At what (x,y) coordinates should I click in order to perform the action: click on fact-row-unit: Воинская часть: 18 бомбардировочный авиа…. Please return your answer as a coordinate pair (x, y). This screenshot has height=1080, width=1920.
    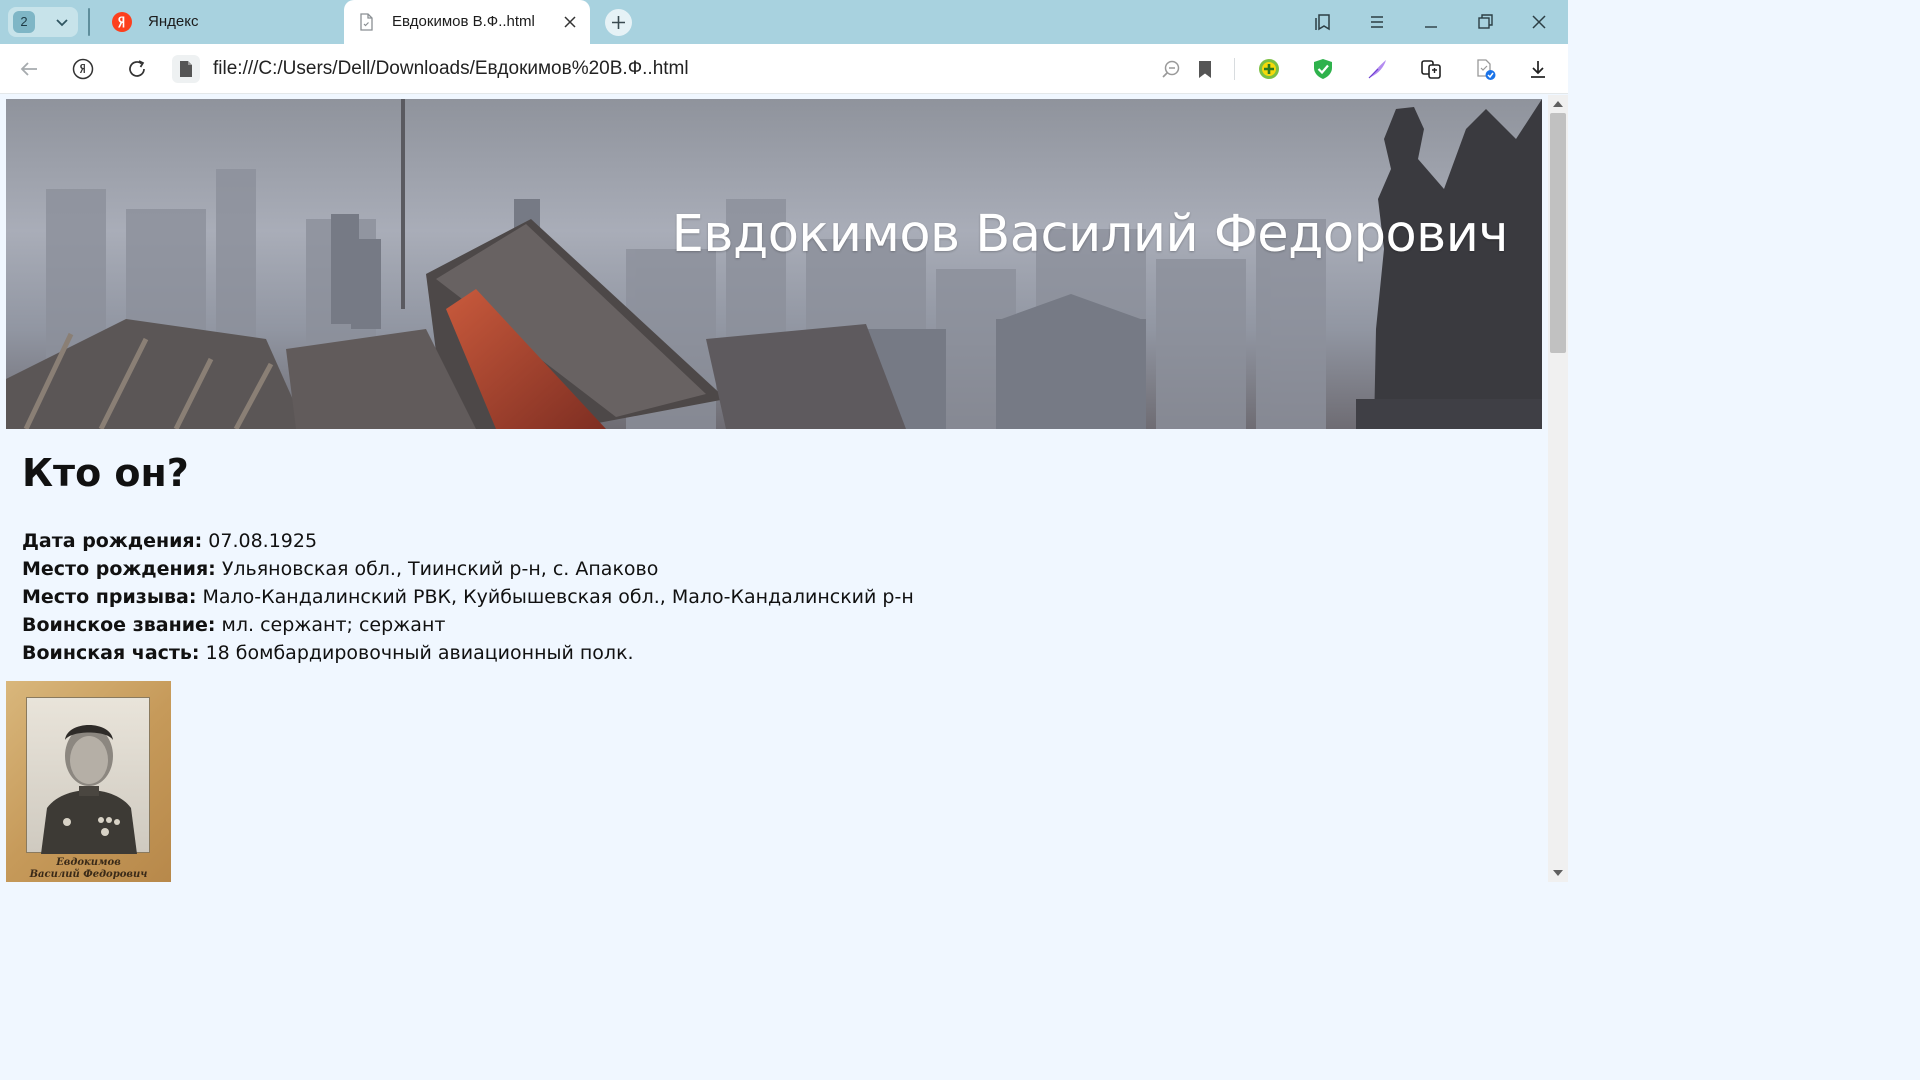
    Looking at the image, I should click on (468, 653).